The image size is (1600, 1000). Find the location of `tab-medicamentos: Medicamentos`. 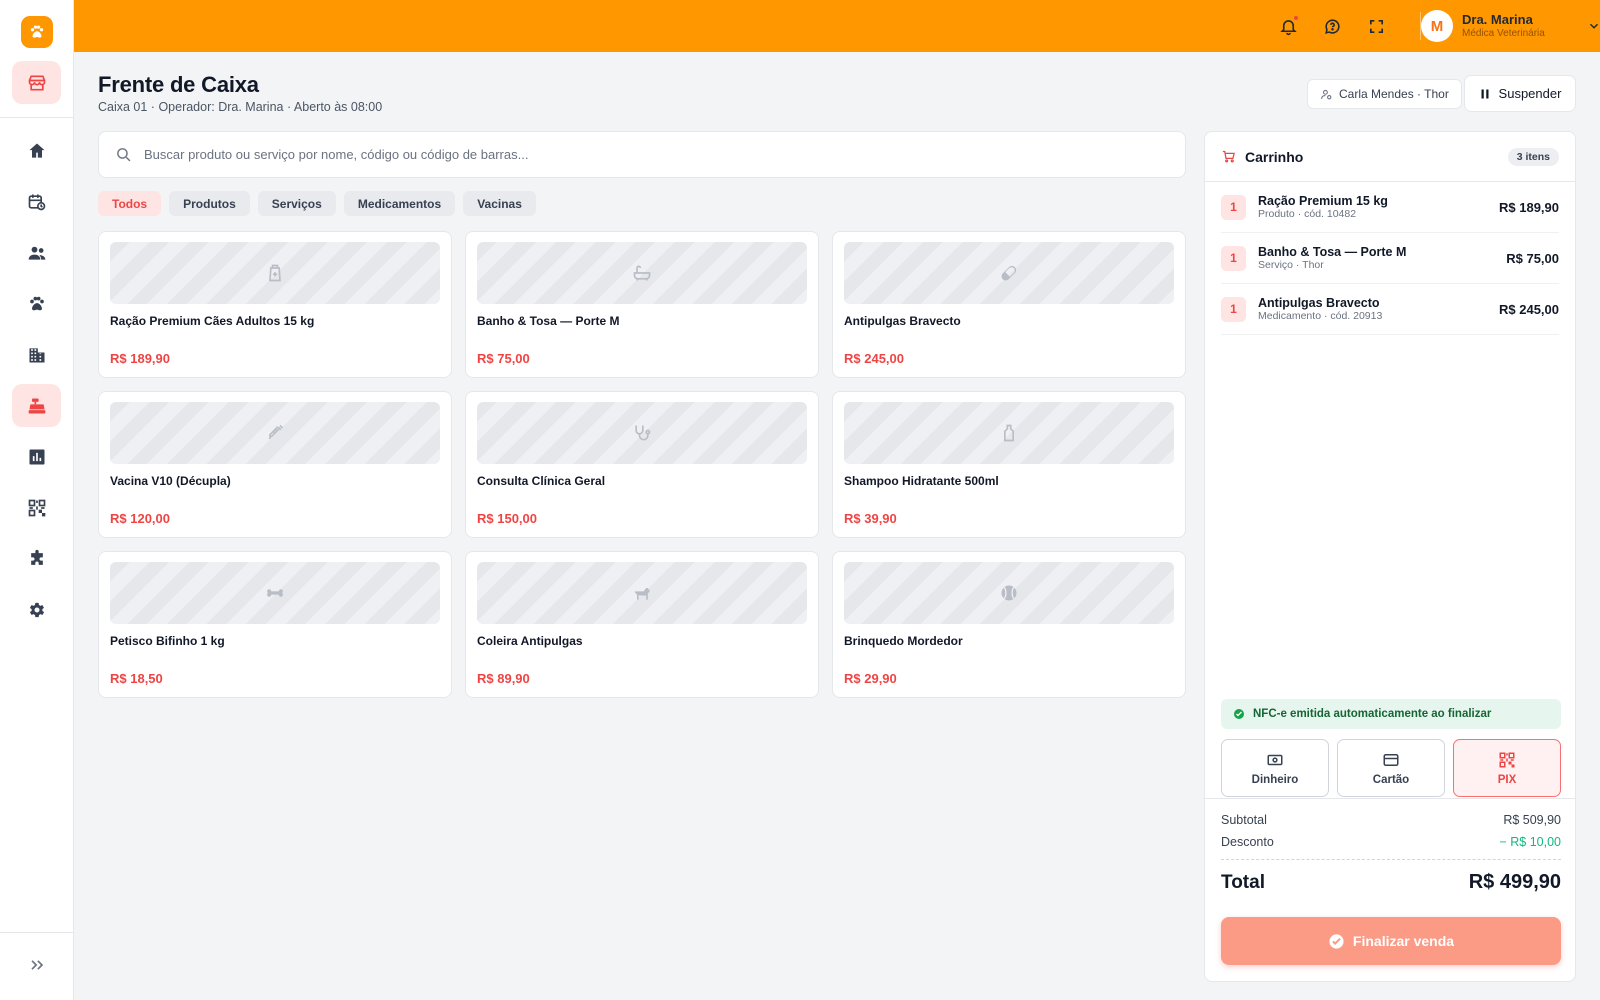

tab-medicamentos: Medicamentos is located at coordinates (399, 203).